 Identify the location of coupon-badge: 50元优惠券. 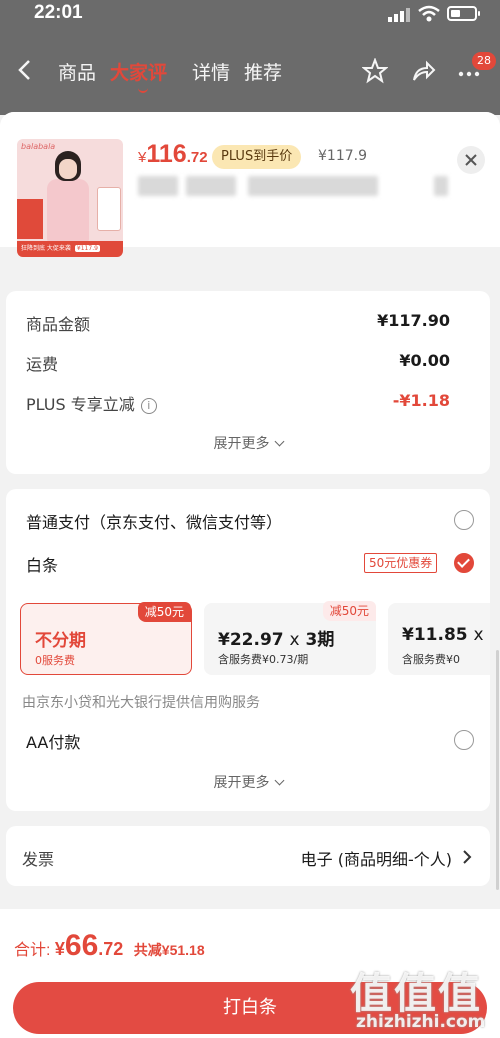
(401, 563).